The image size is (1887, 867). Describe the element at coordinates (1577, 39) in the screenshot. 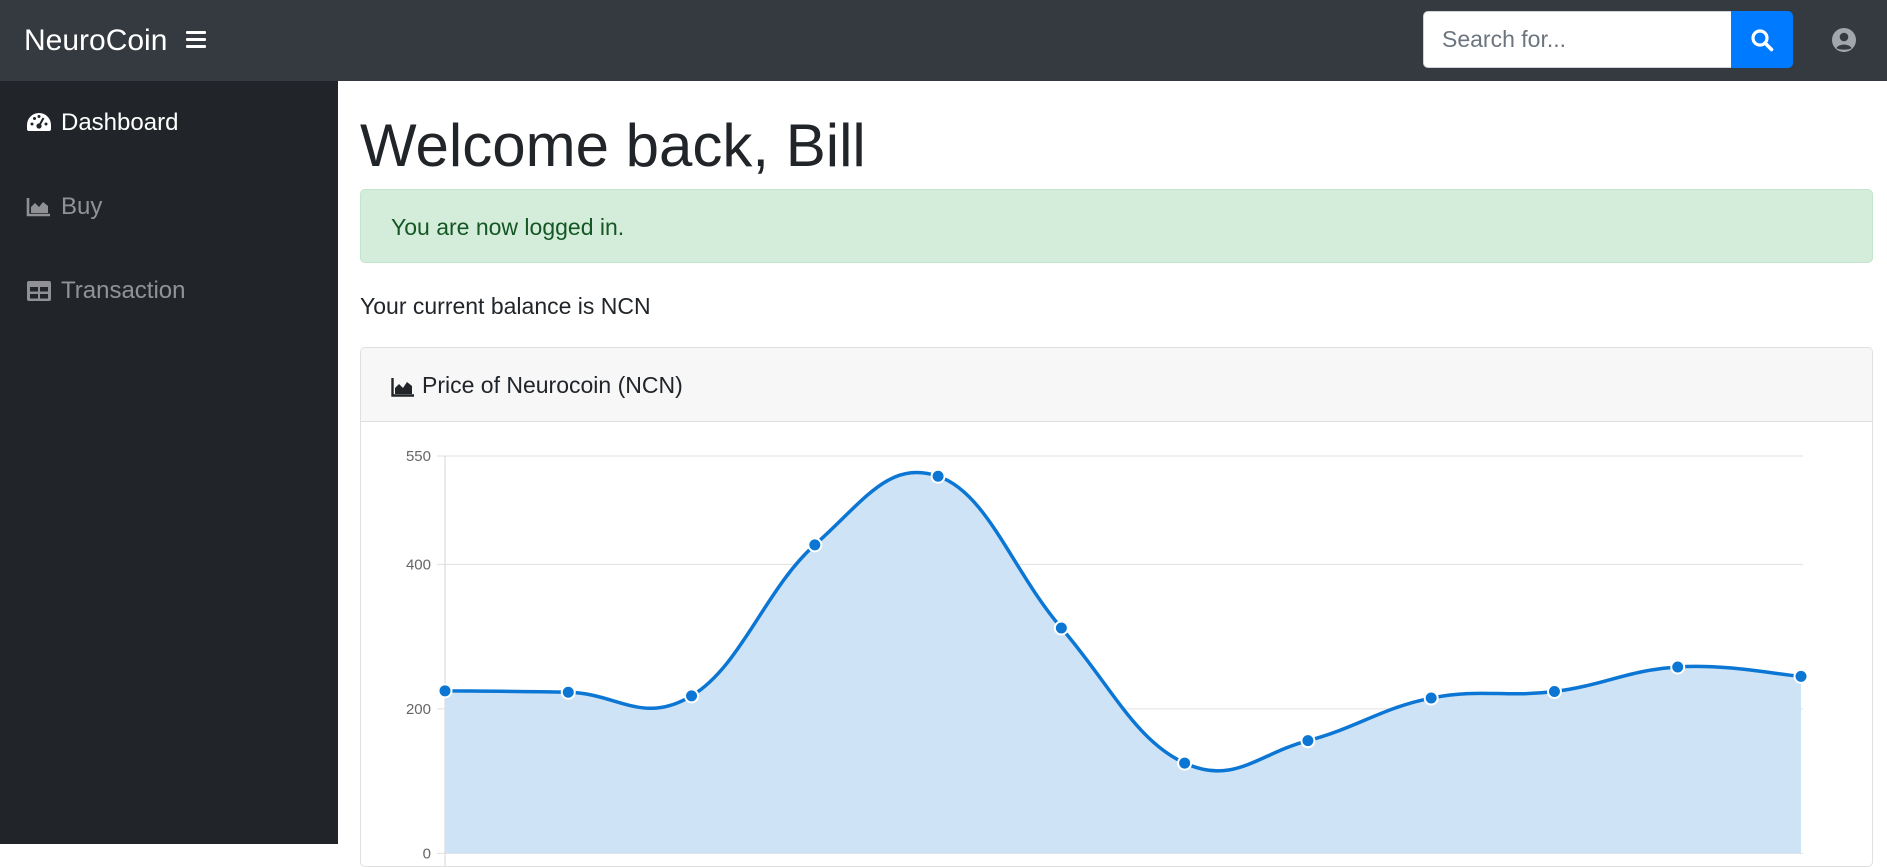

I see `search-input` at that location.